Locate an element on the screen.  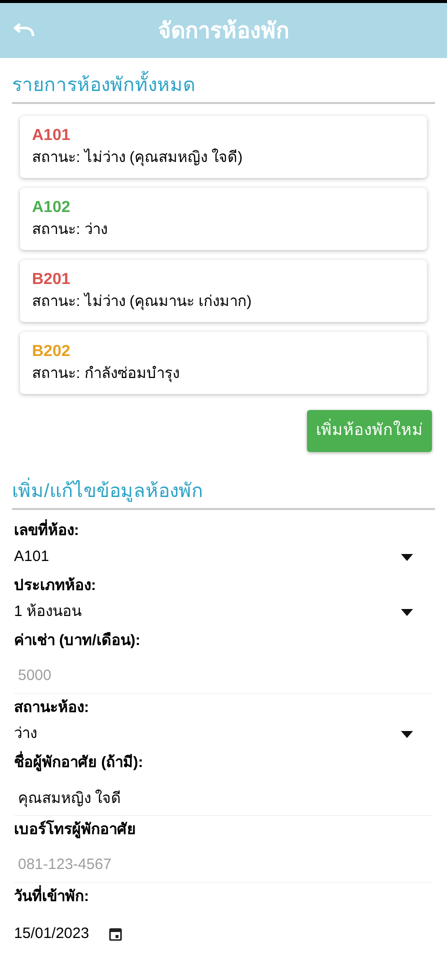
field-label: เลขที่ห้อง: is located at coordinates (46, 531).